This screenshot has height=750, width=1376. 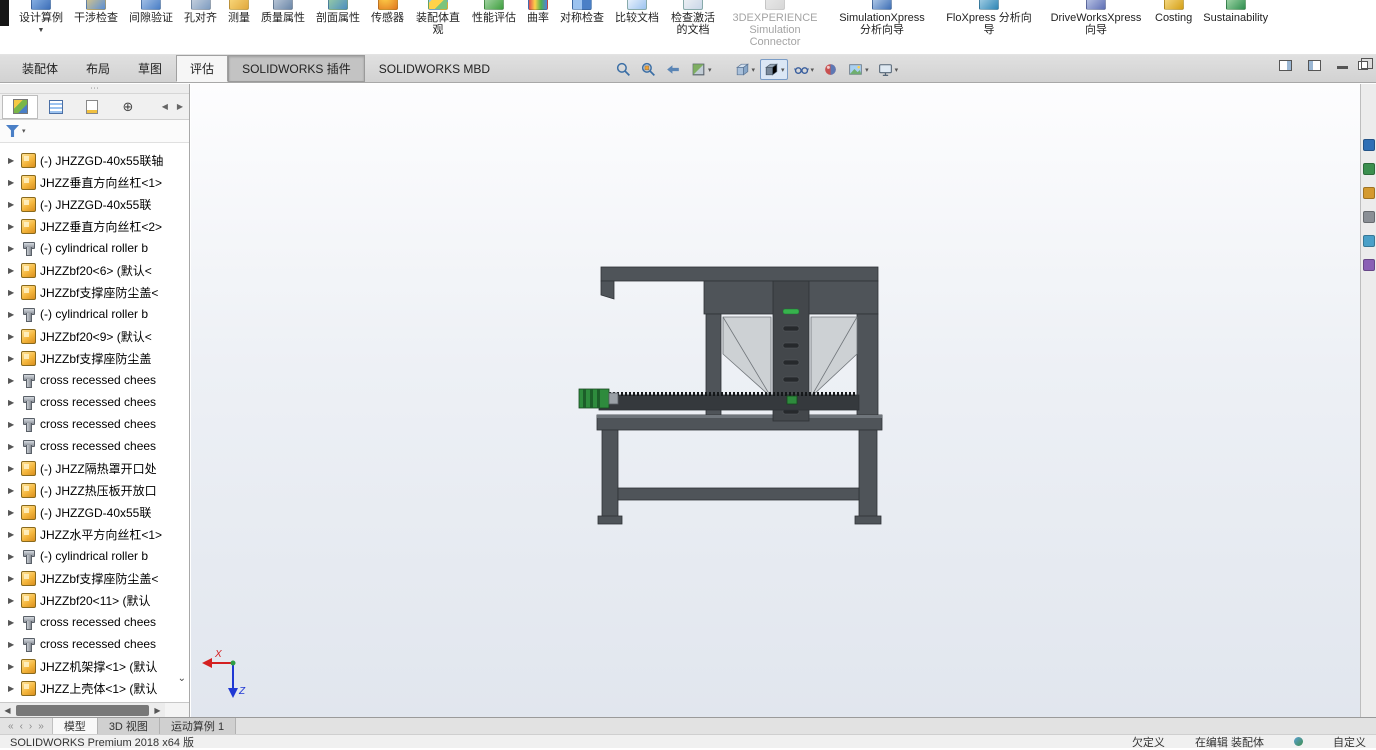 What do you see at coordinates (11, 726) in the screenshot?
I see `first-sheet-icon: «` at bounding box center [11, 726].